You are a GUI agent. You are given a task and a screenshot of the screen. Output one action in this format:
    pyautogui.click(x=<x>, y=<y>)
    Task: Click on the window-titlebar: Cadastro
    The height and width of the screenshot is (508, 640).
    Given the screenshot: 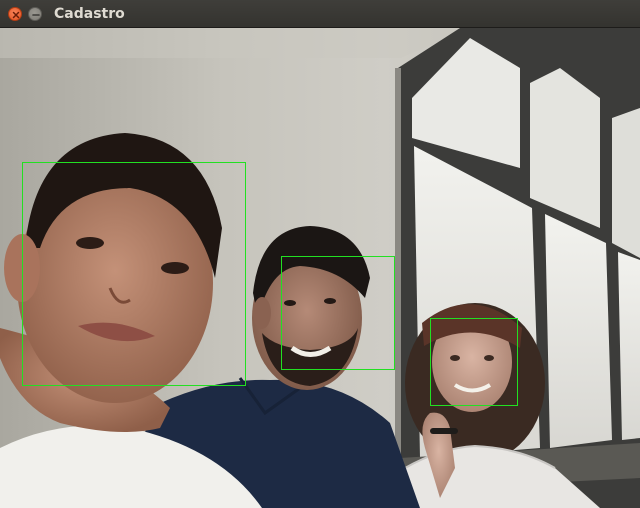 What is the action you would take?
    pyautogui.click(x=320, y=14)
    